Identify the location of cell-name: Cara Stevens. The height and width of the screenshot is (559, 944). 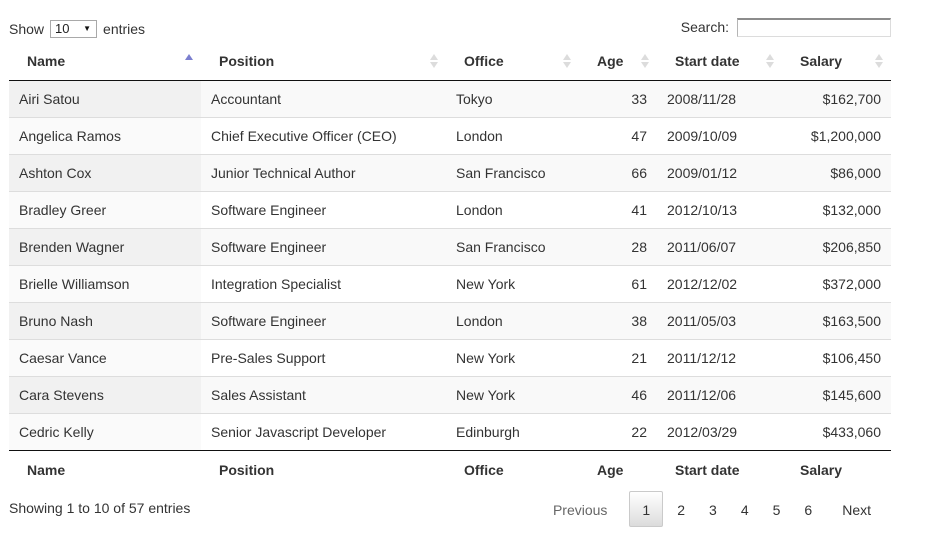
(105, 394).